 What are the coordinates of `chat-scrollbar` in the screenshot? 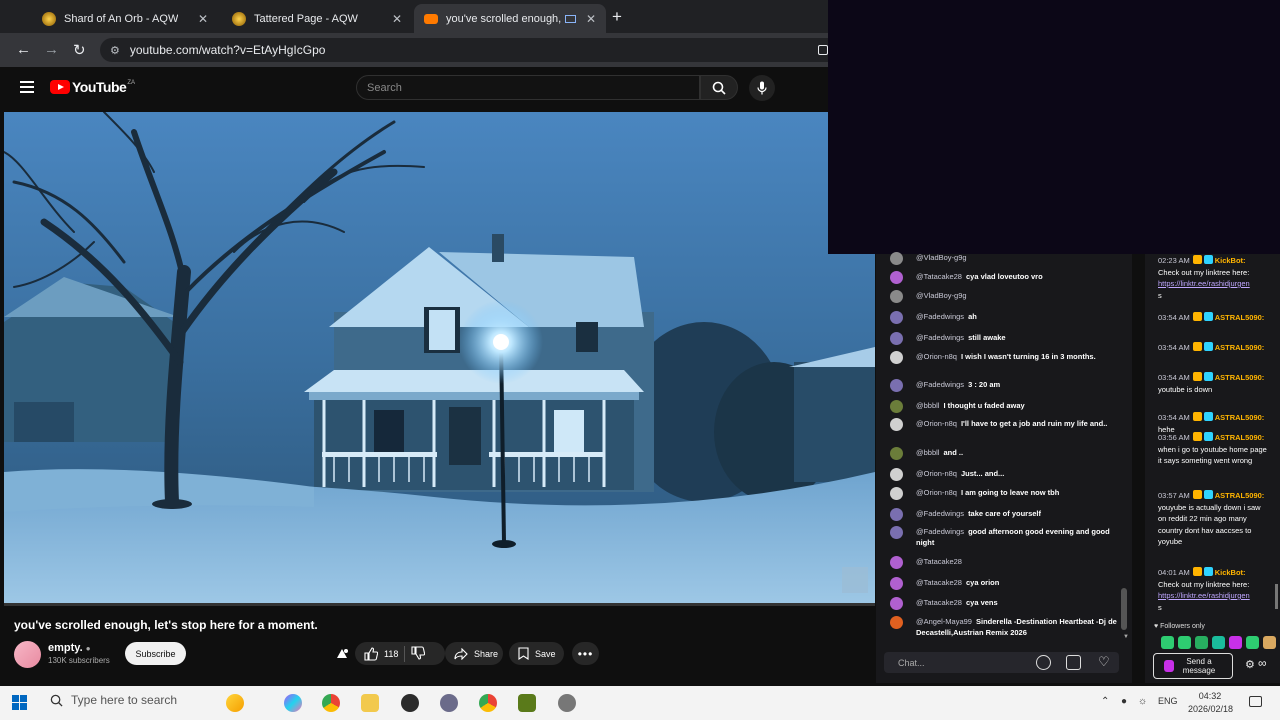 It's located at (1124, 609).